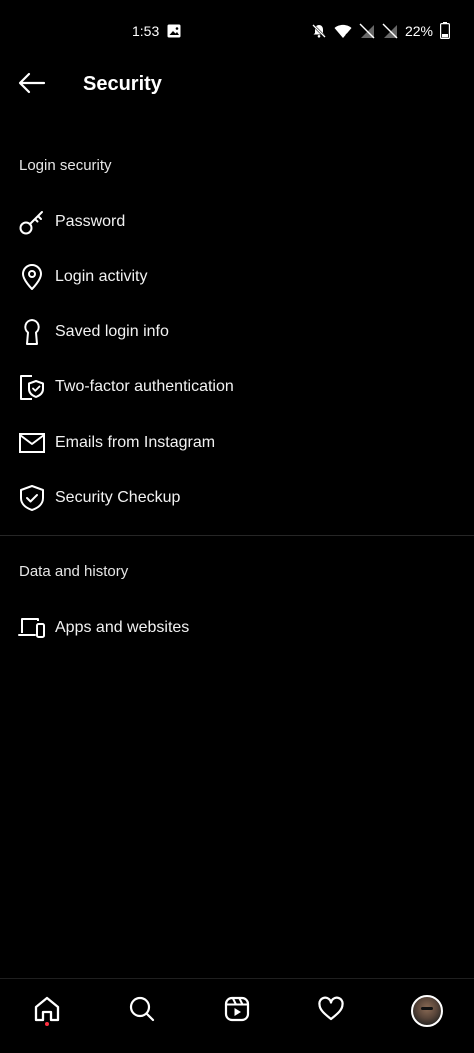 This screenshot has height=1053, width=474. I want to click on menu-item-label: Two-factor authentication, so click(144, 386).